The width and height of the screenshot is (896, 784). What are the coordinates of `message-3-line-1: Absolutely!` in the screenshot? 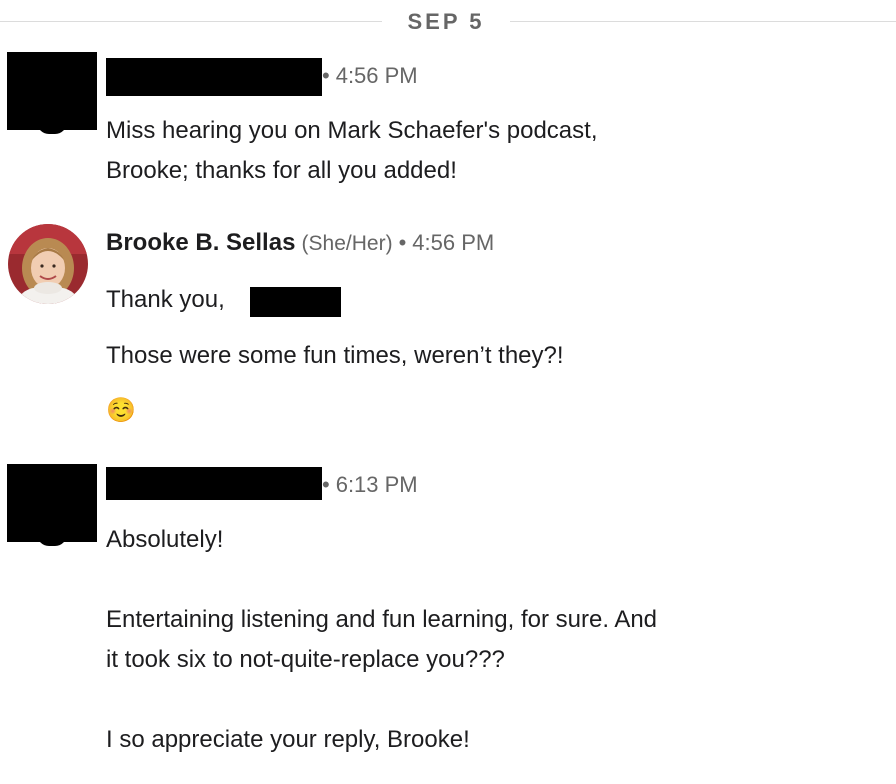 It's located at (165, 539).